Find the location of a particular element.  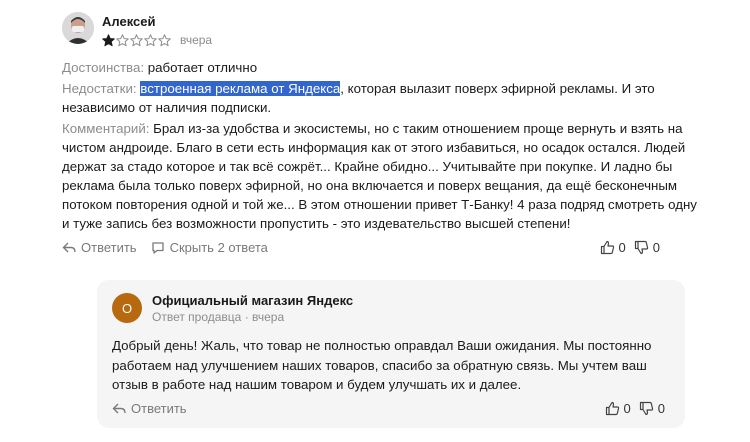

user-photo-icon is located at coordinates (78, 28).